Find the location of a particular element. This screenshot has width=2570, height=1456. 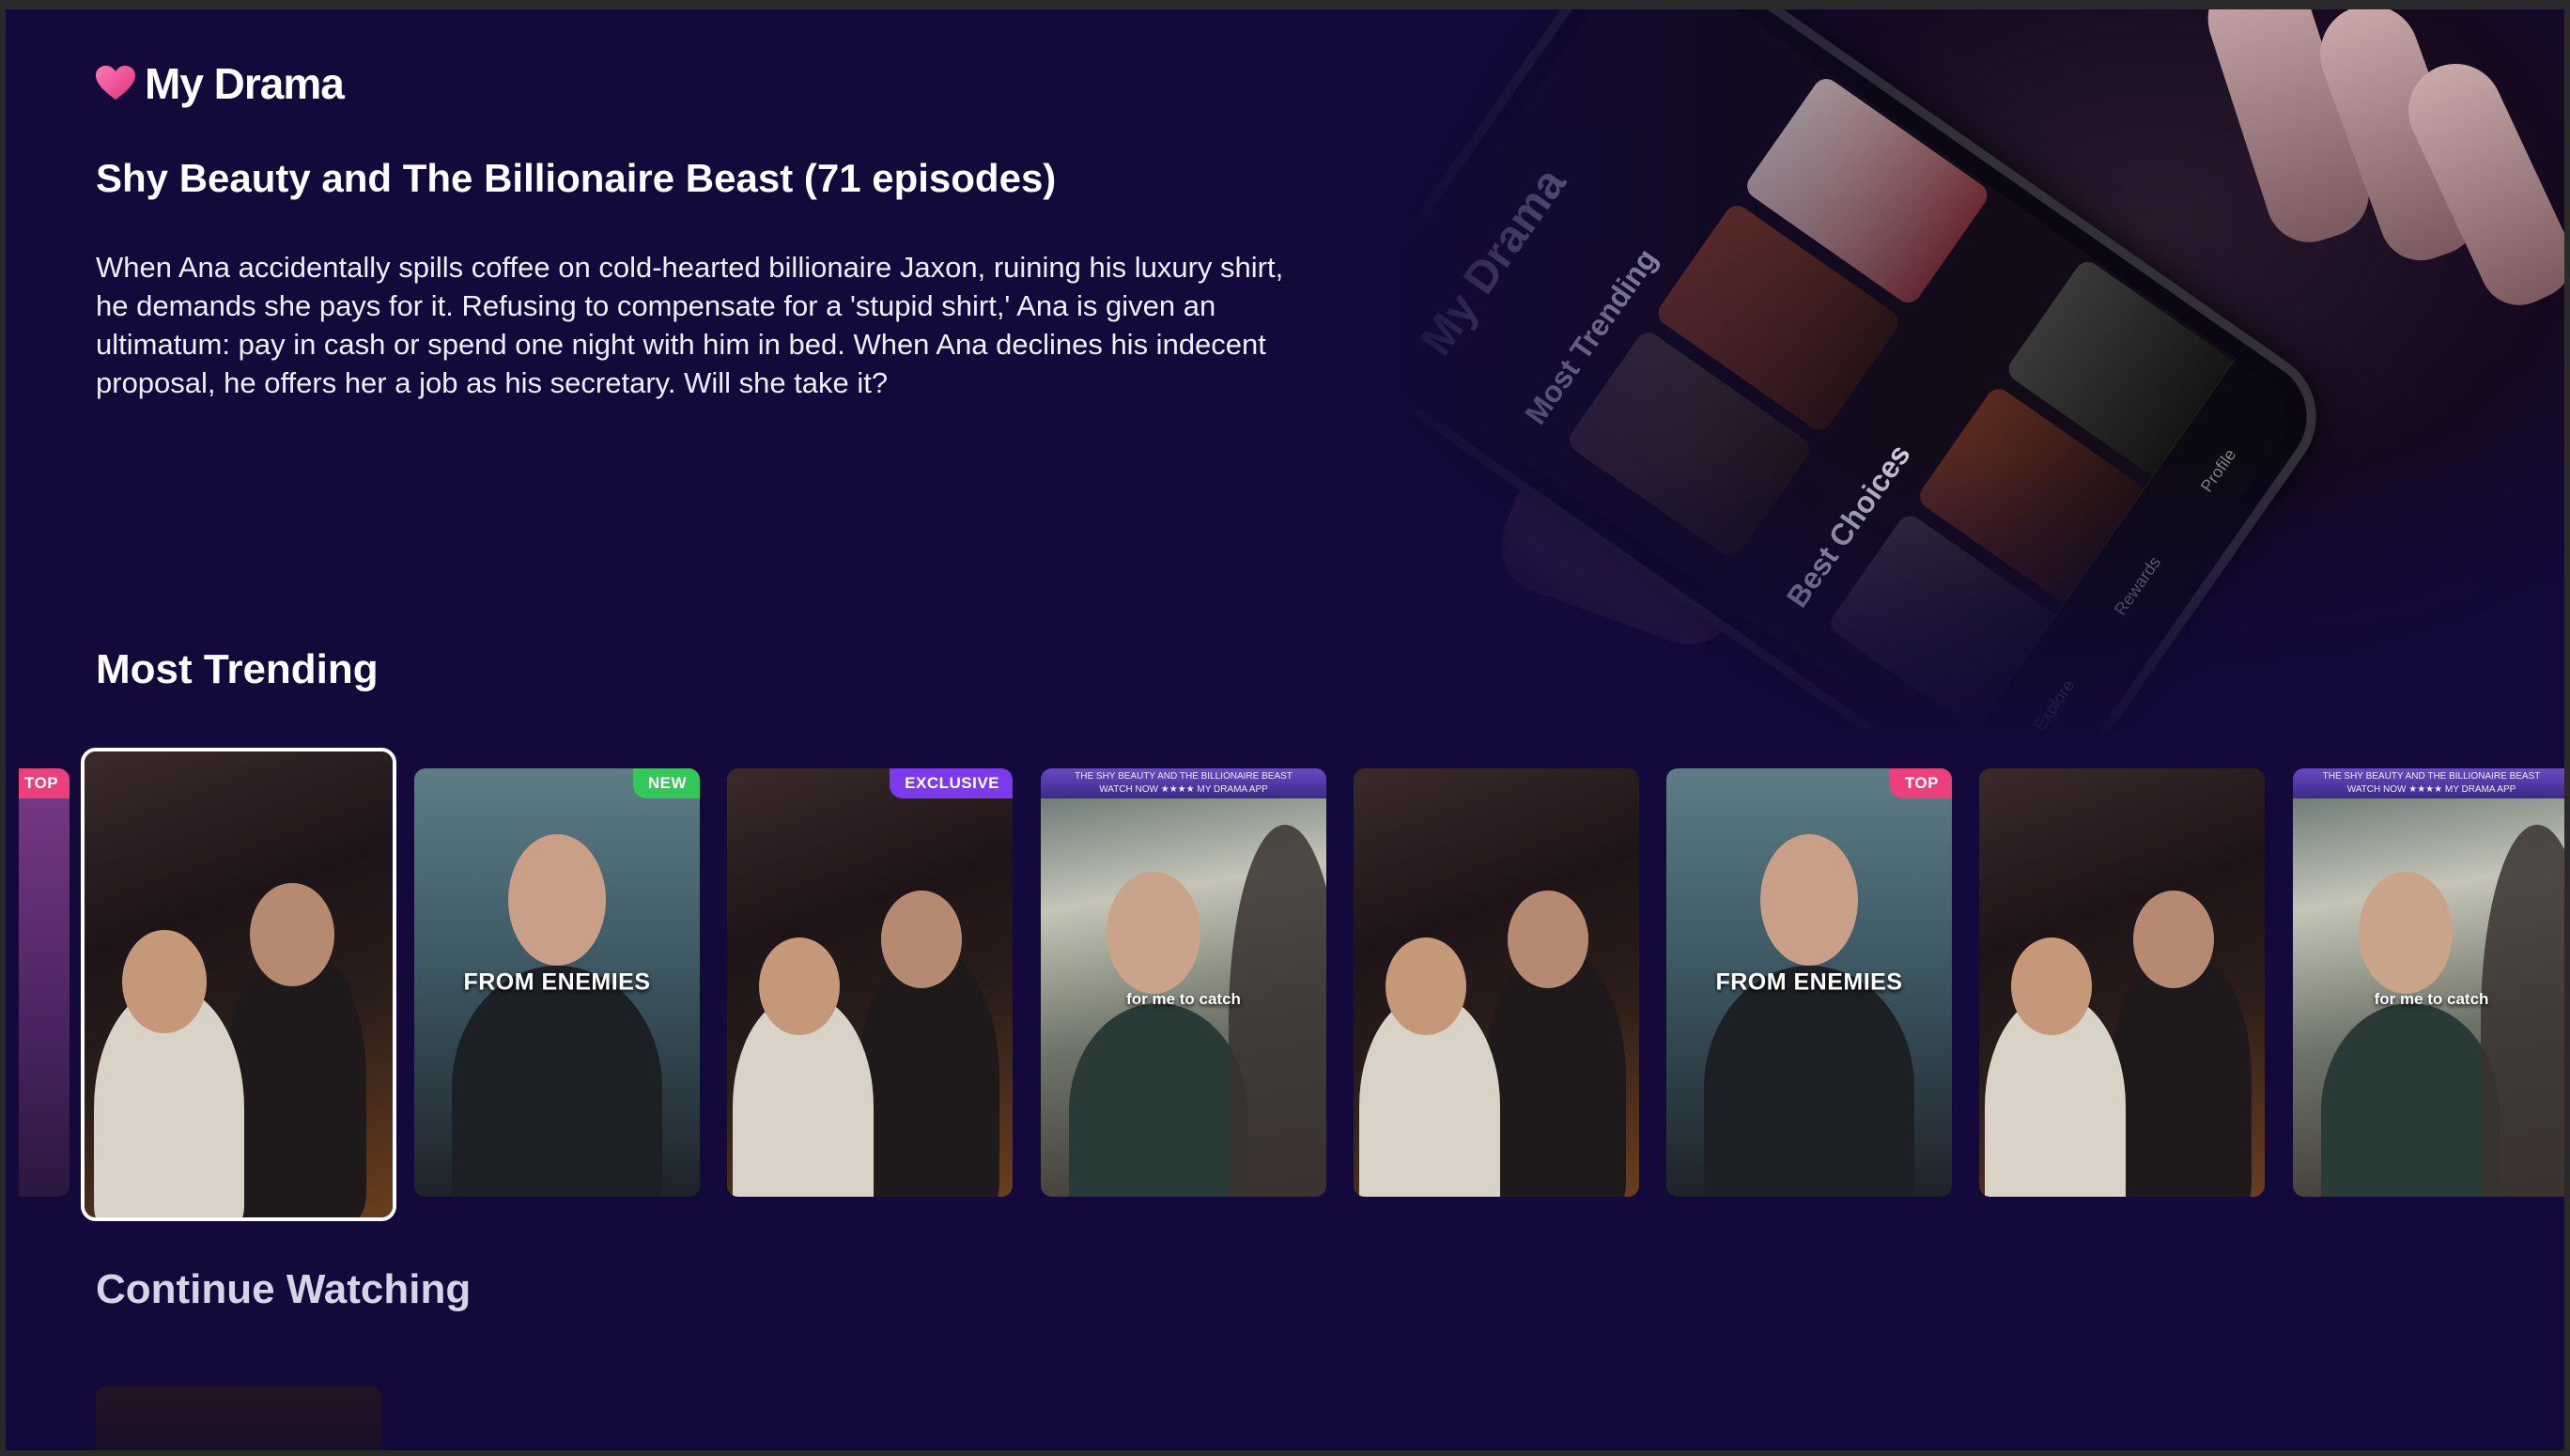

phone-tab-explore: Explore is located at coordinates (2054, 704).